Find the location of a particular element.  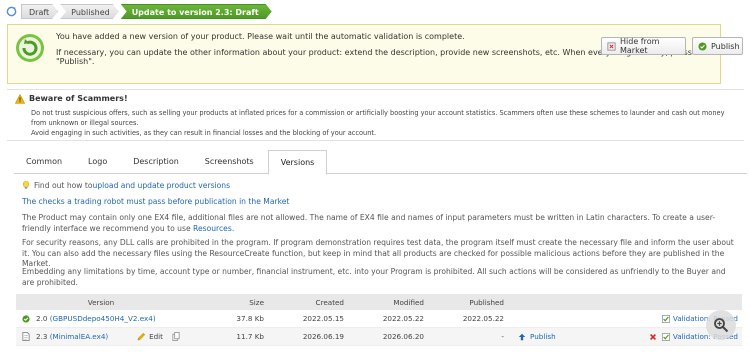

size-cell: 37.8 Kb is located at coordinates (250, 318).